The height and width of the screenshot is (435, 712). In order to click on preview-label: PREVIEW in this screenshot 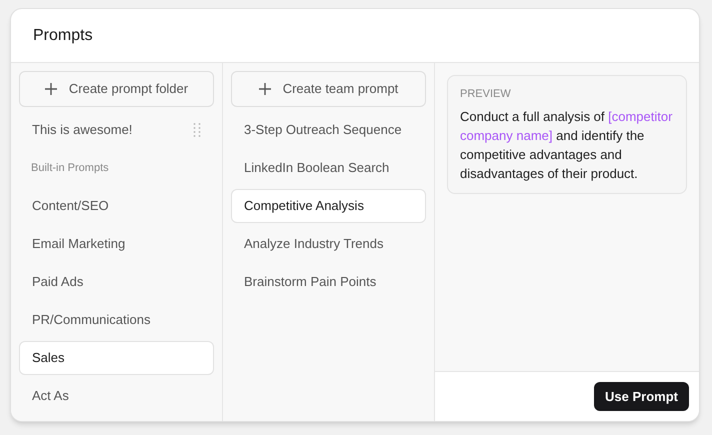, I will do `click(486, 94)`.